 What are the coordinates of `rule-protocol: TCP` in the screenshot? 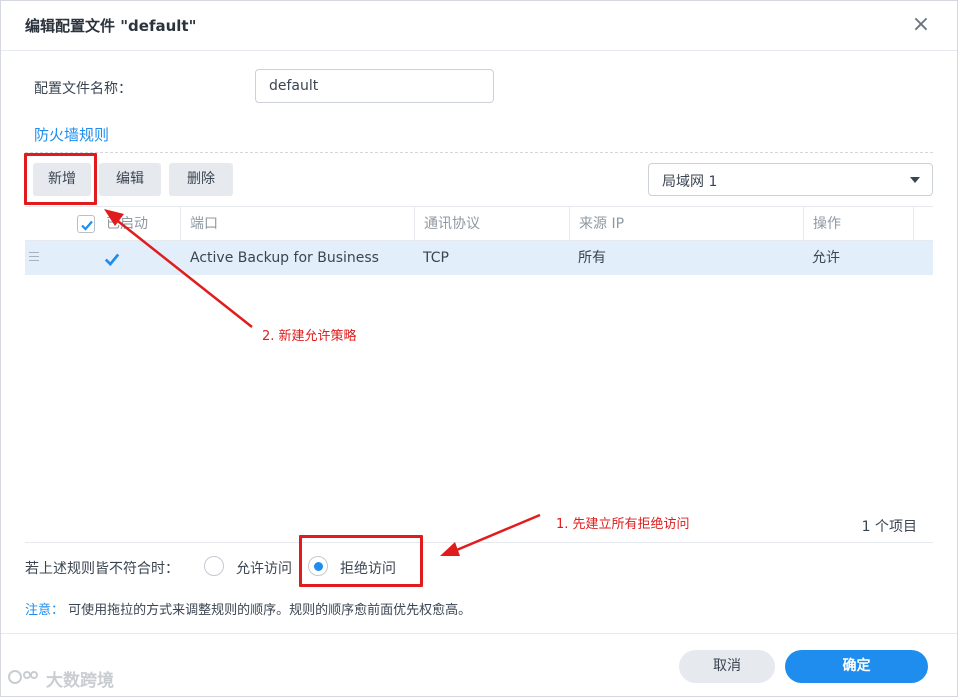 It's located at (436, 258).